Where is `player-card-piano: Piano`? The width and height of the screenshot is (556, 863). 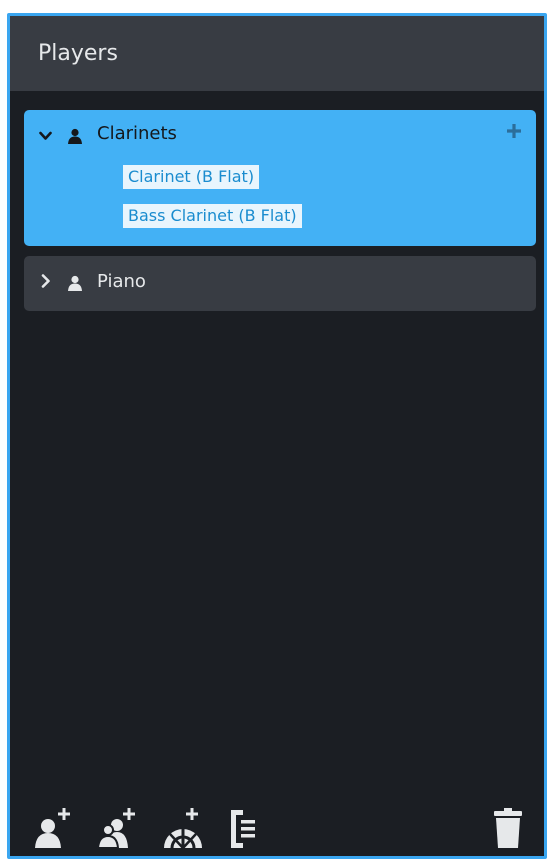
player-card-piano: Piano is located at coordinates (280, 283).